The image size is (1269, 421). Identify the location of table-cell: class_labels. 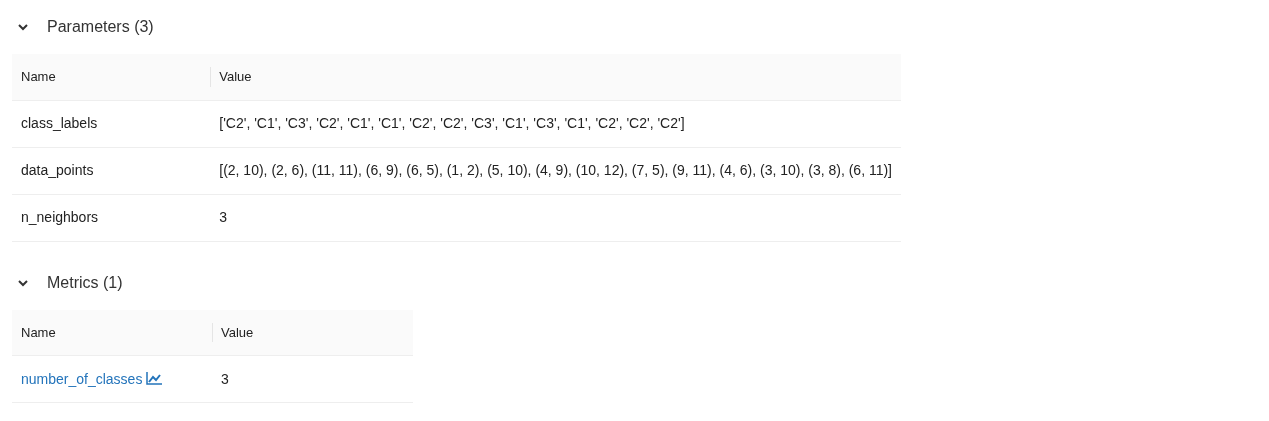
(111, 123).